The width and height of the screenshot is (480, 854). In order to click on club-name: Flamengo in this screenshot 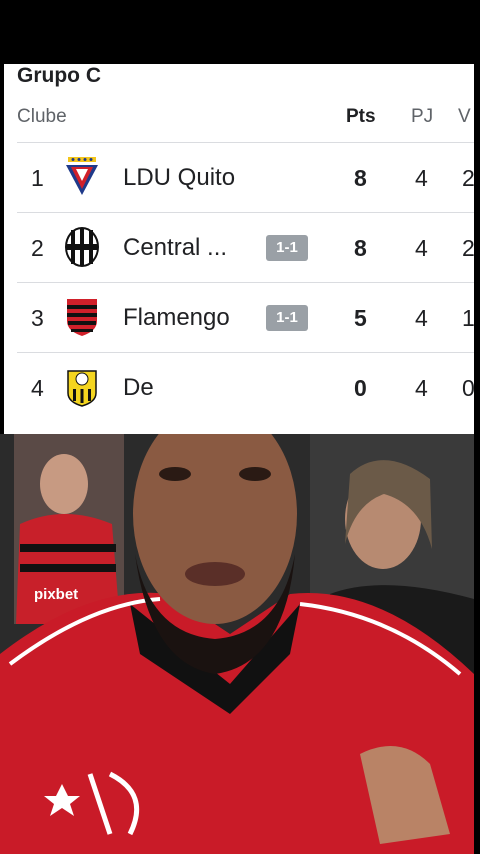, I will do `click(176, 317)`.